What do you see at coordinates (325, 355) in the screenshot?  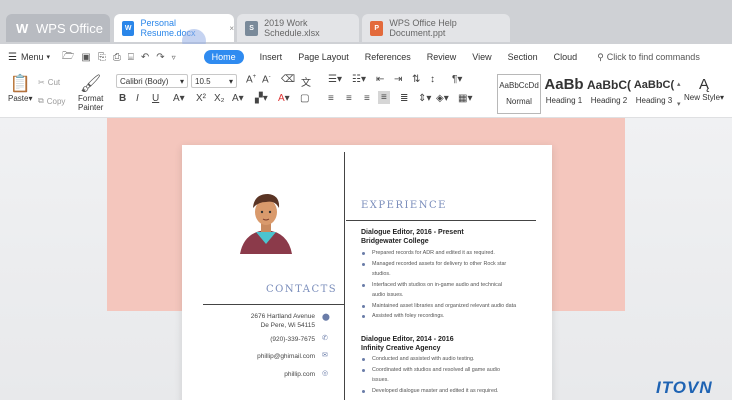 I see `envelope-icon: ✉` at bounding box center [325, 355].